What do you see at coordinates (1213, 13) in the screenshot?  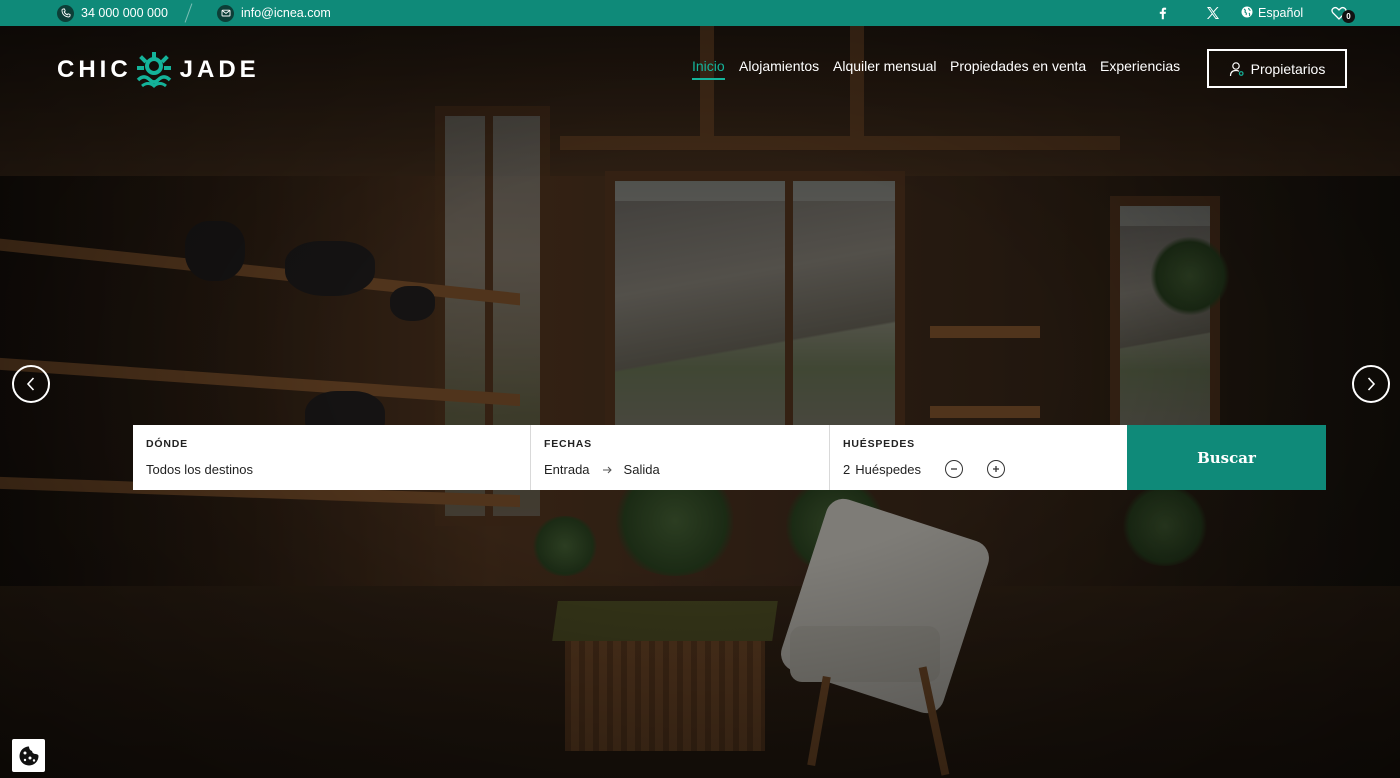 I see `x-twitter-icon` at bounding box center [1213, 13].